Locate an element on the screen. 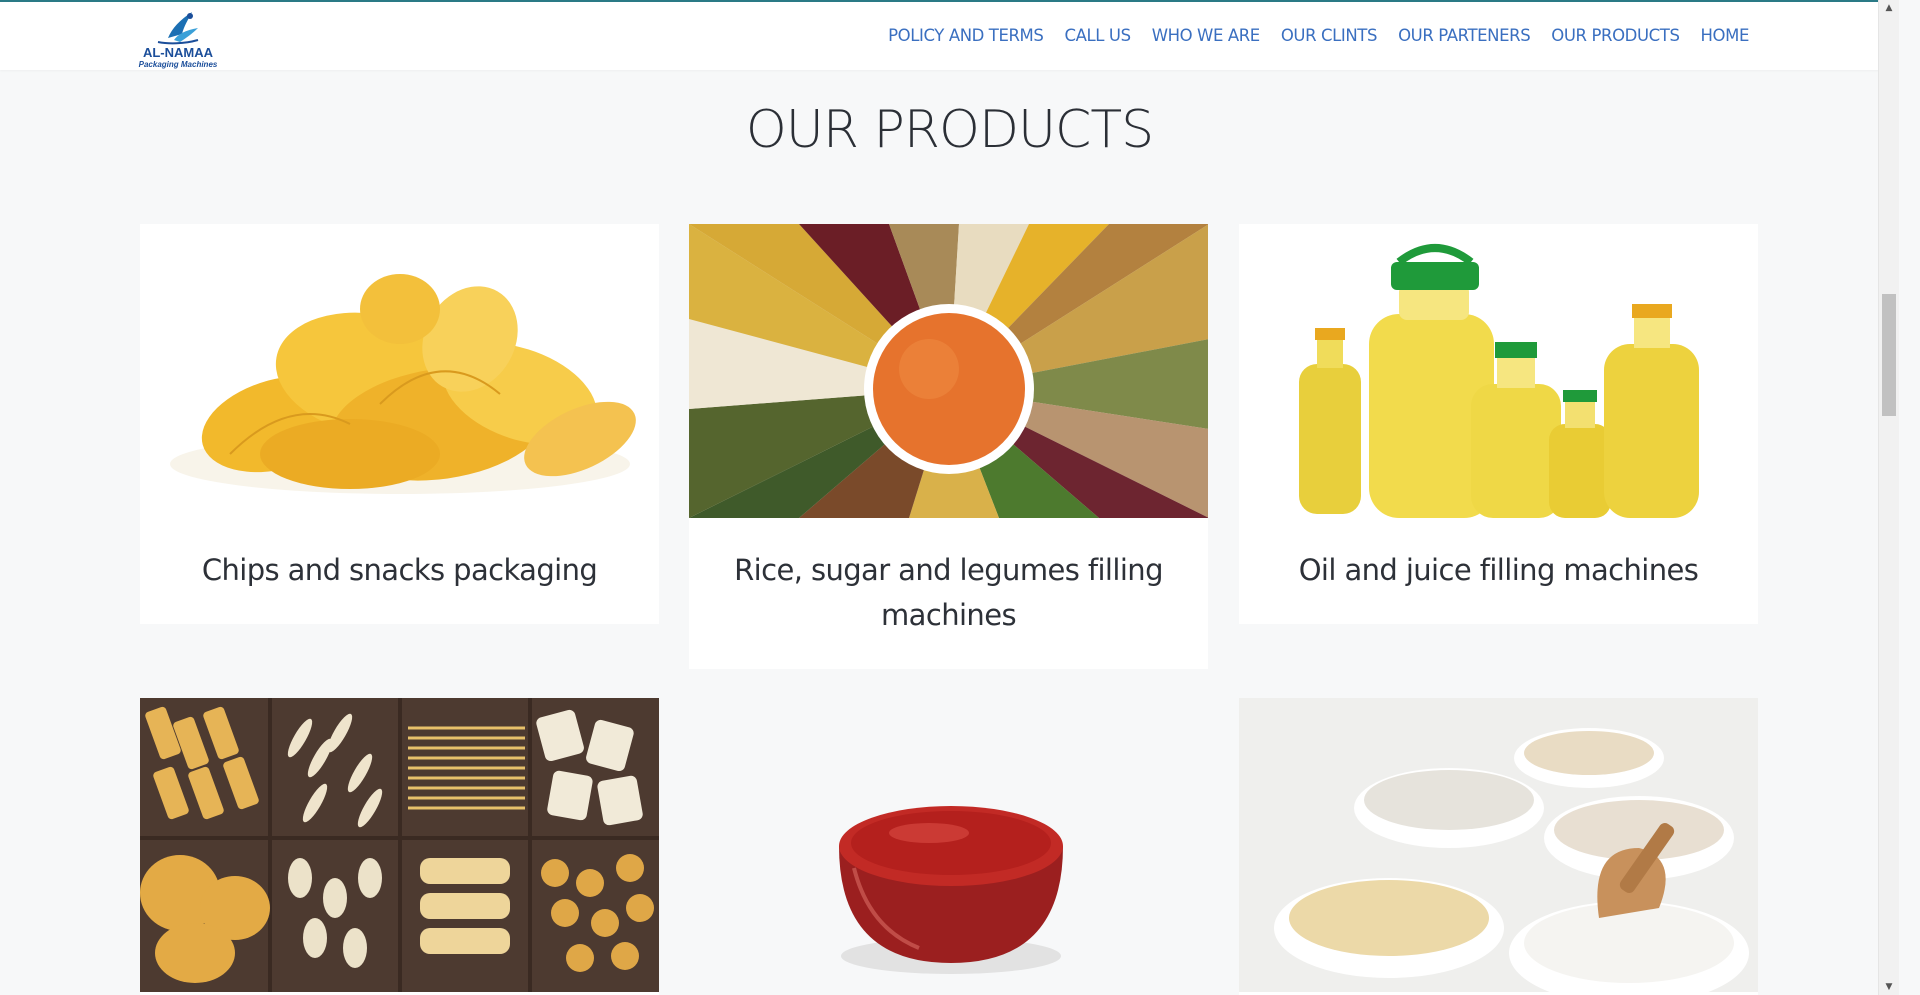  oil-bottles-image is located at coordinates (1498, 371).